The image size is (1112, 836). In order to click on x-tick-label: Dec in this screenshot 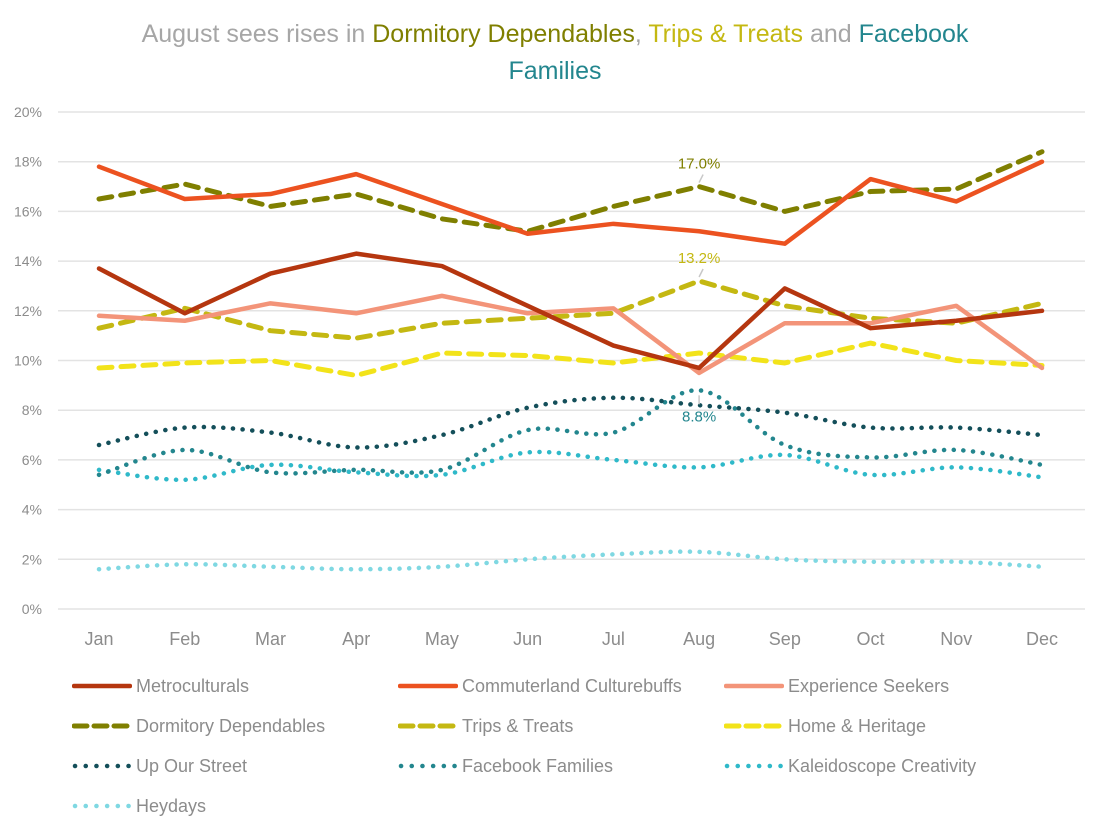, I will do `click(1042, 639)`.